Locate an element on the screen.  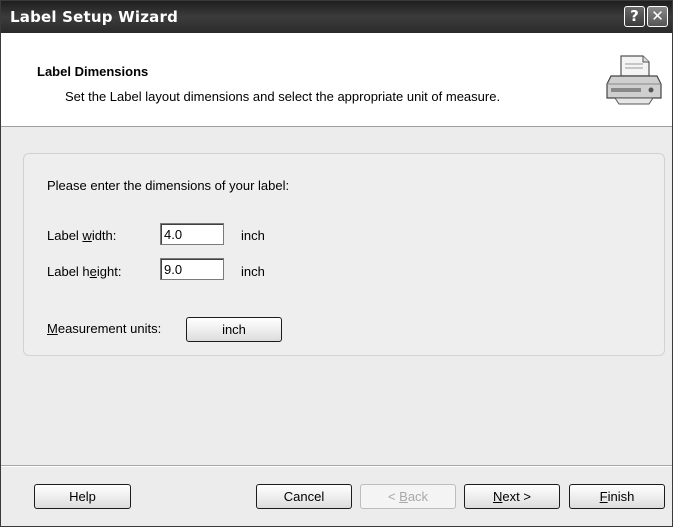
measurement-units-button: inch is located at coordinates (234, 329).